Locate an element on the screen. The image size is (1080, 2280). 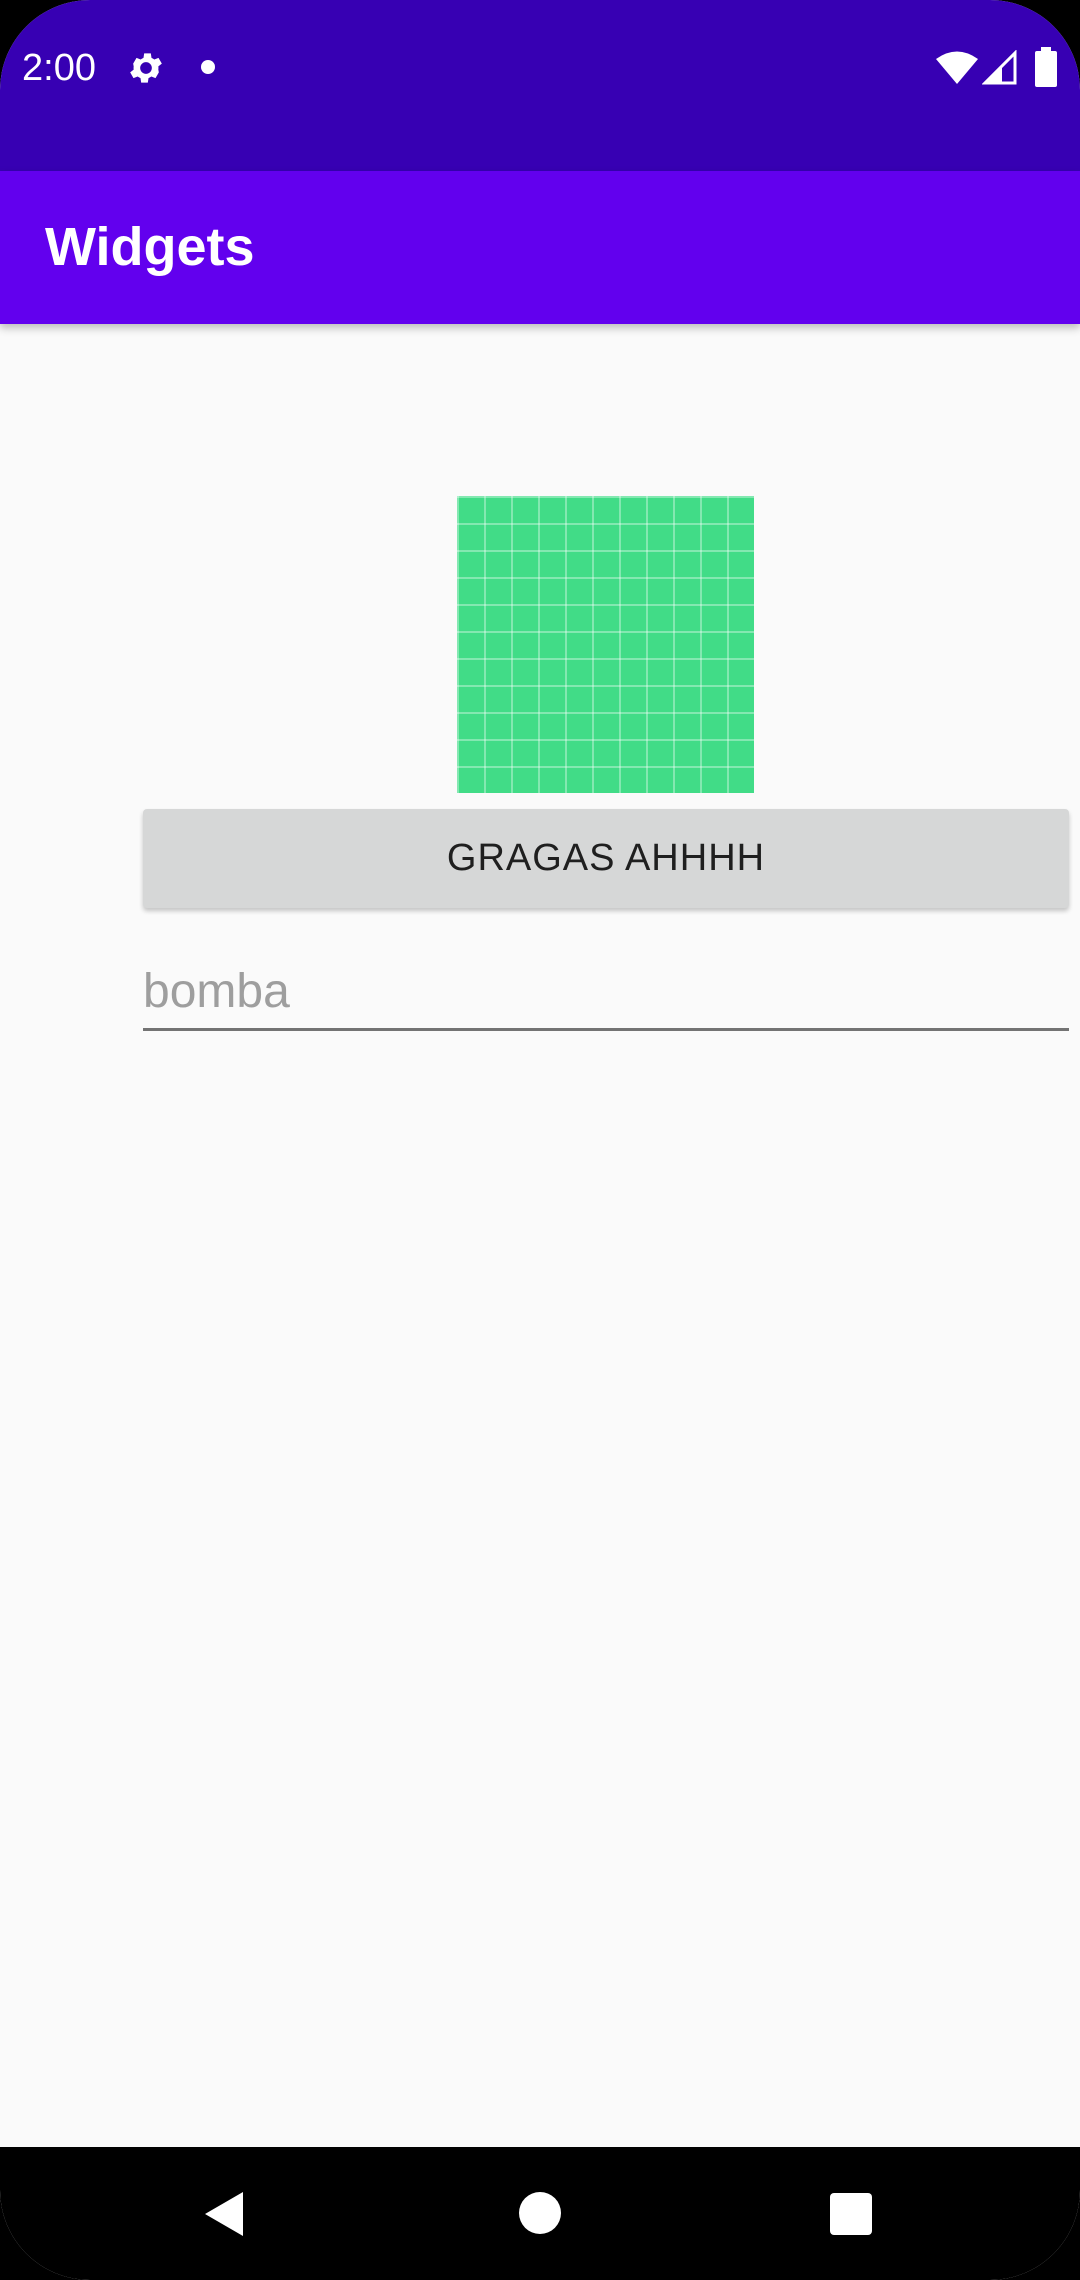
settings-gear-icon is located at coordinates (146, 68).